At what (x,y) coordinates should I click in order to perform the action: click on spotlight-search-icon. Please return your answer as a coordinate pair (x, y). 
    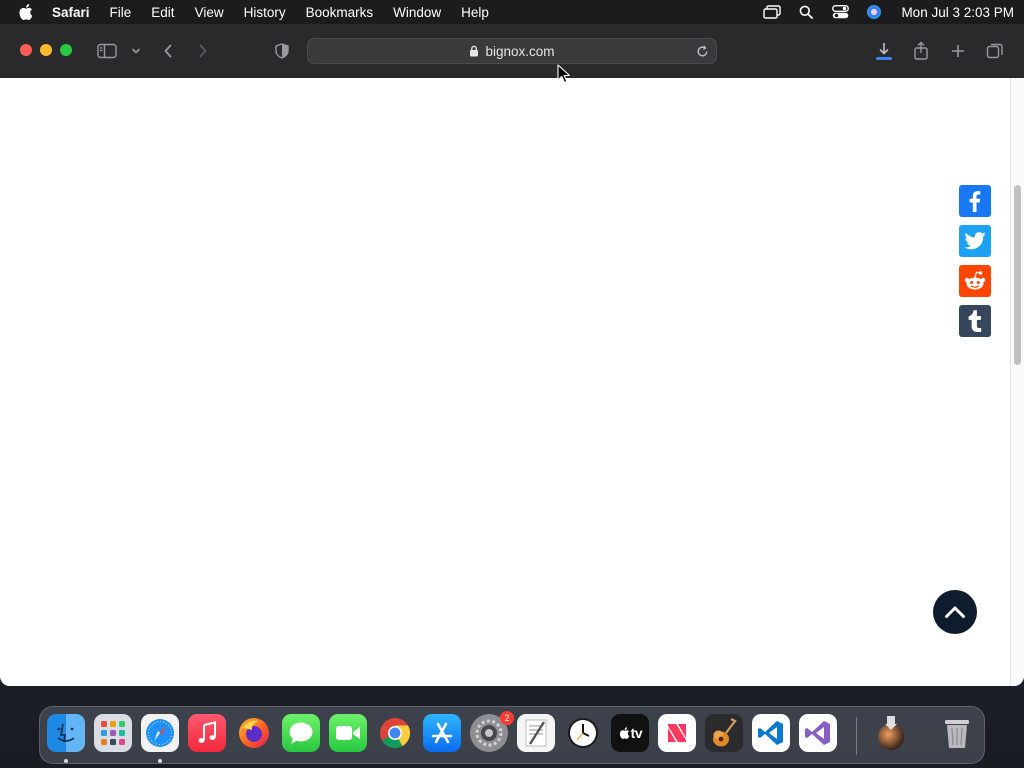
    Looking at the image, I should click on (806, 12).